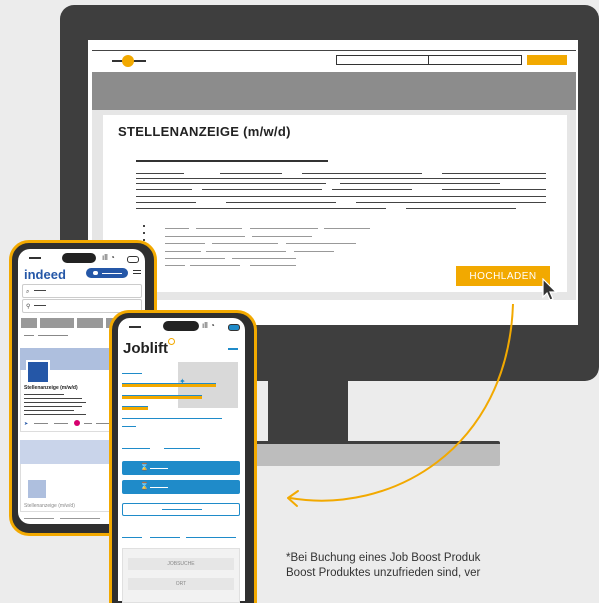  Describe the element at coordinates (383, 573) in the screenshot. I see `footnote-line-2: Boost Produktes unzufrieden sind, ver` at that location.